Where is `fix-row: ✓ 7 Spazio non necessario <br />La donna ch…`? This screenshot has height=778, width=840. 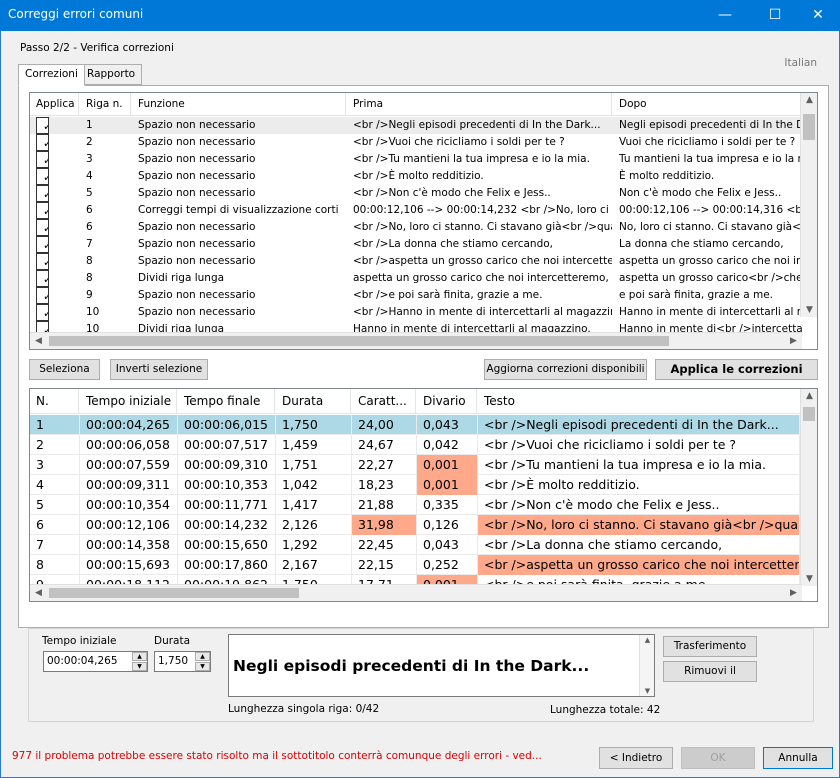
fix-row: ✓ 7 Spazio non necessario <br />La donna ch… is located at coordinates (416, 244).